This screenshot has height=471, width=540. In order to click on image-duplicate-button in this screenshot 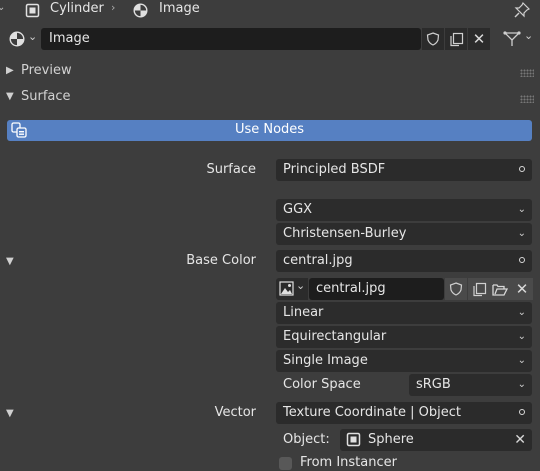, I will do `click(479, 289)`.